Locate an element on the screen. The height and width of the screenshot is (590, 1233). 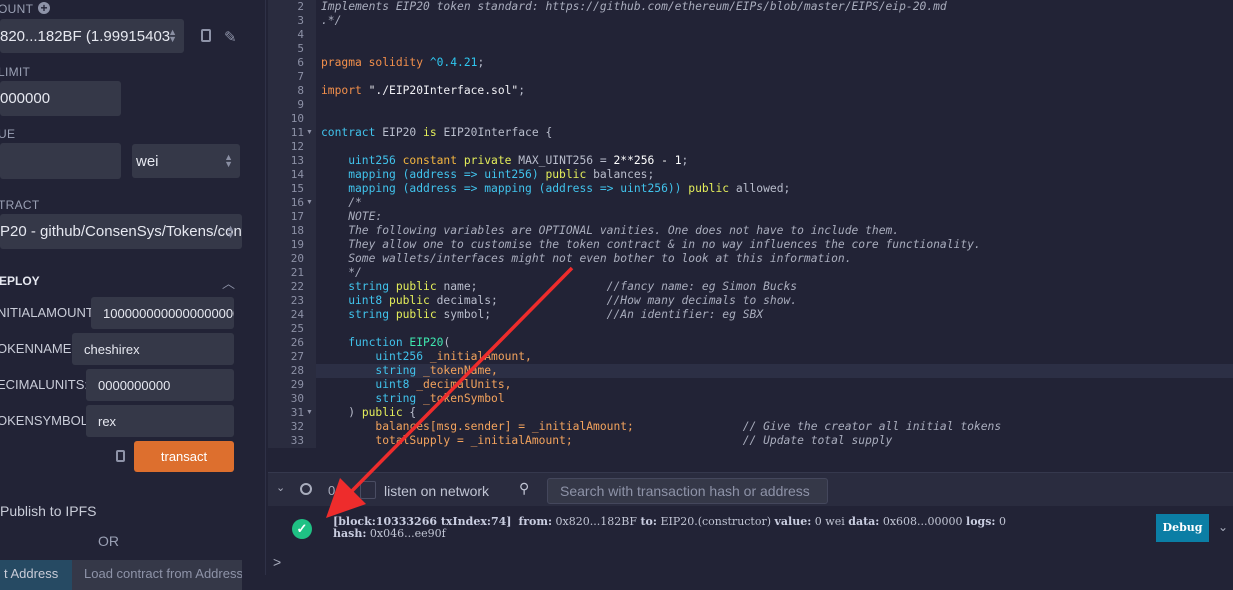
line-number: 15 is located at coordinates (297, 188).